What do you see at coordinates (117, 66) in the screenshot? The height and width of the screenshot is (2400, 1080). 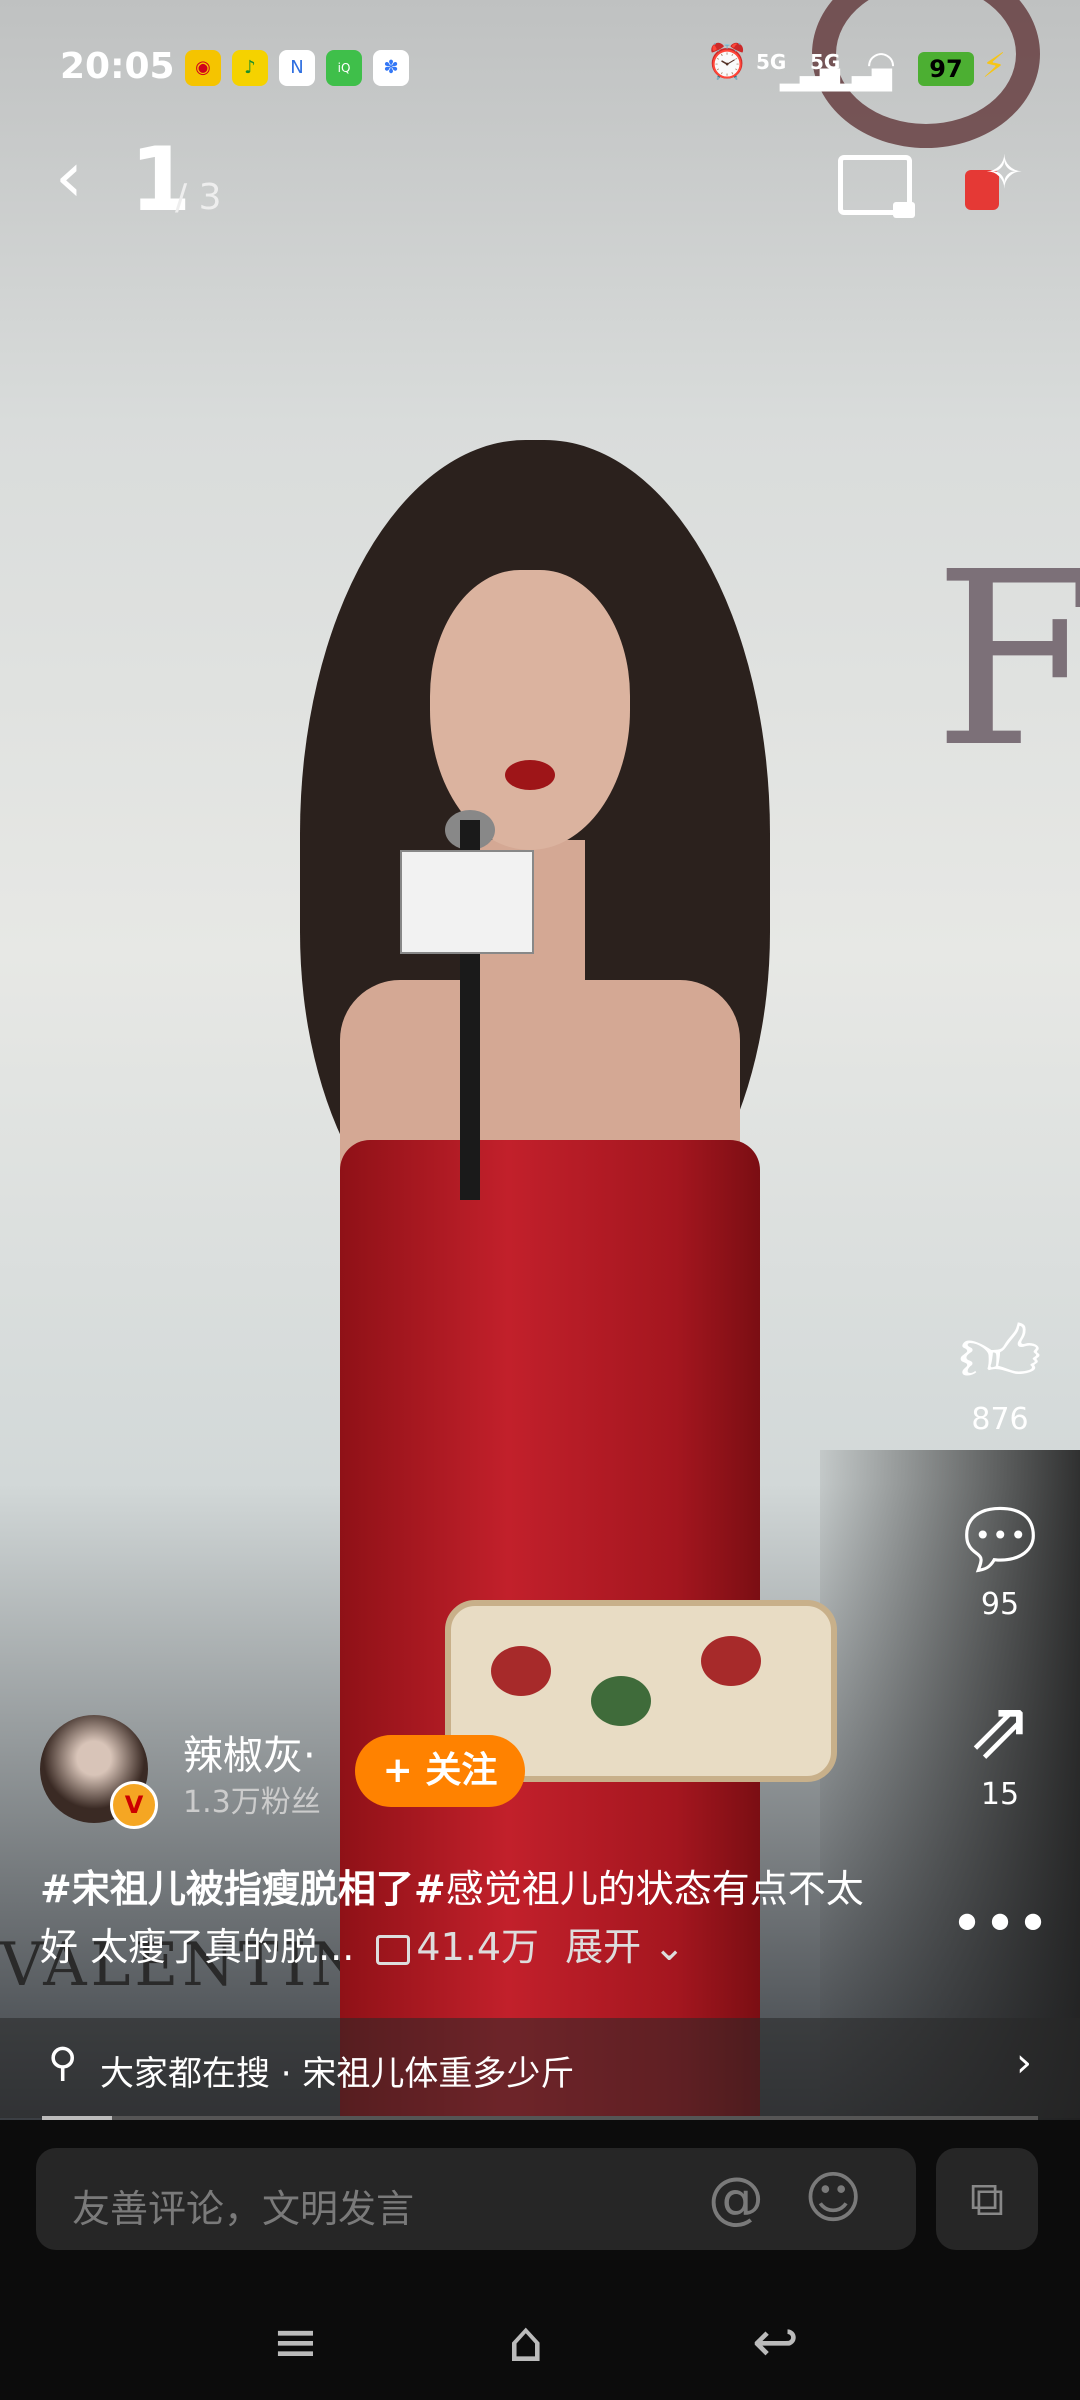 I see `clock: 20:05` at bounding box center [117, 66].